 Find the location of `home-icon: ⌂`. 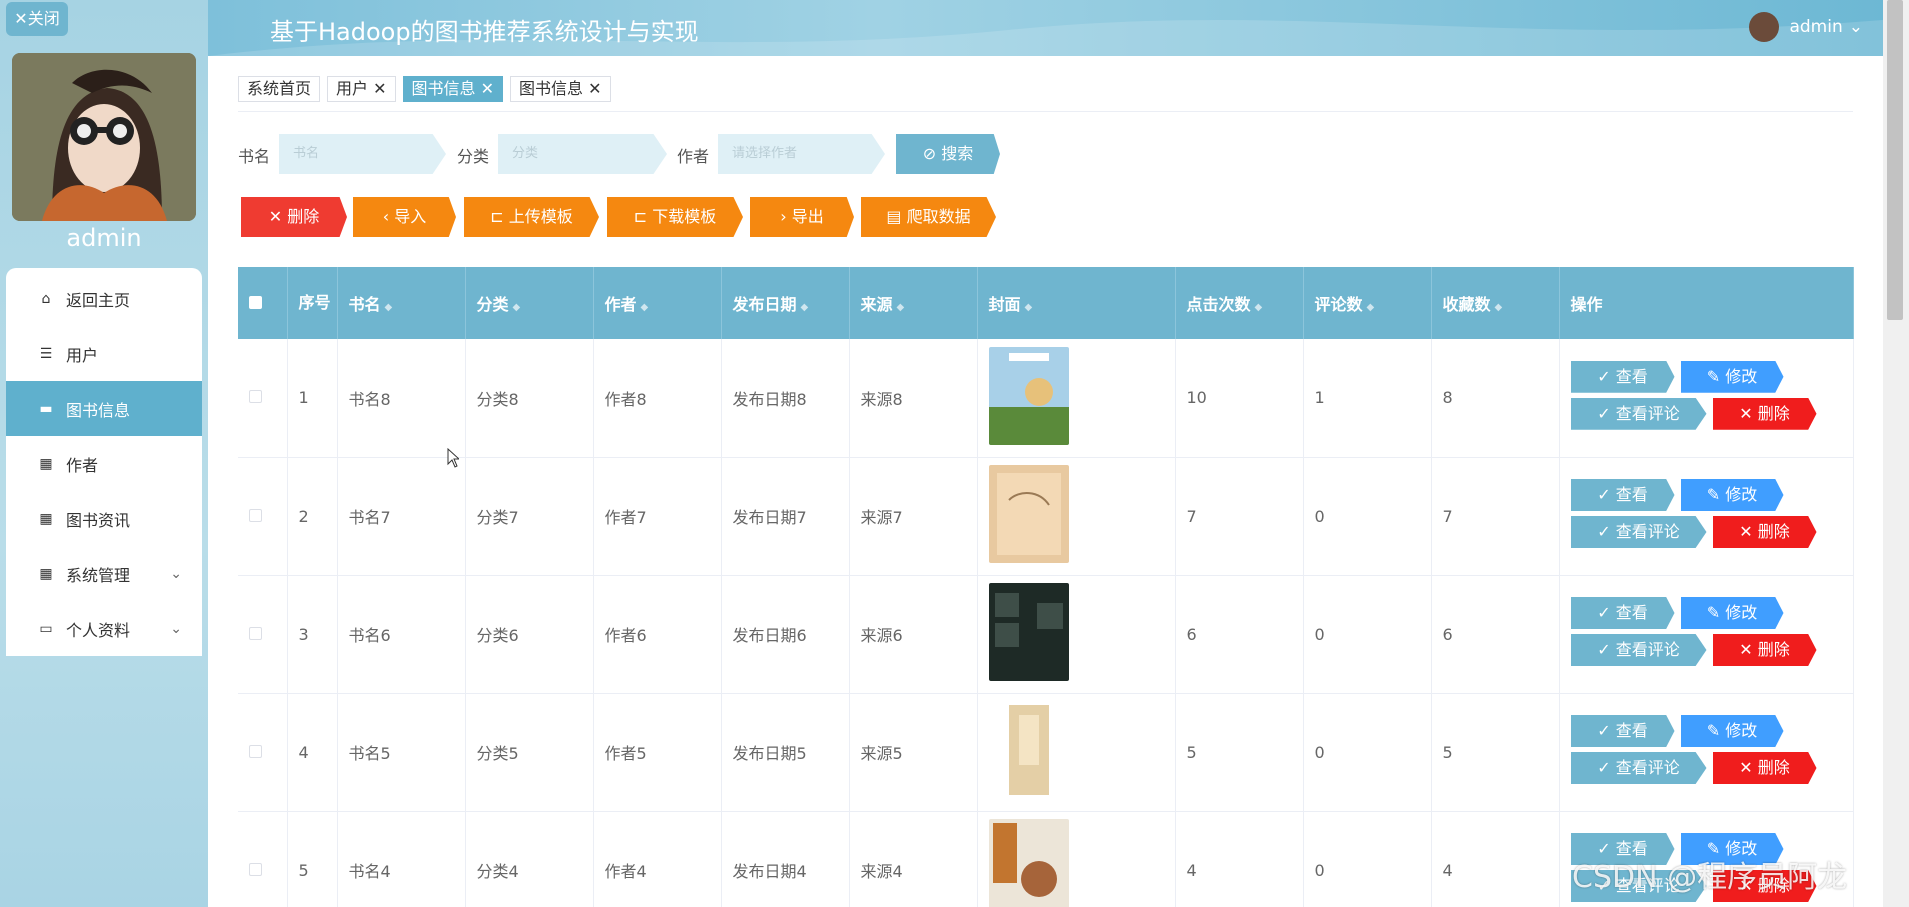

home-icon: ⌂ is located at coordinates (46, 298).